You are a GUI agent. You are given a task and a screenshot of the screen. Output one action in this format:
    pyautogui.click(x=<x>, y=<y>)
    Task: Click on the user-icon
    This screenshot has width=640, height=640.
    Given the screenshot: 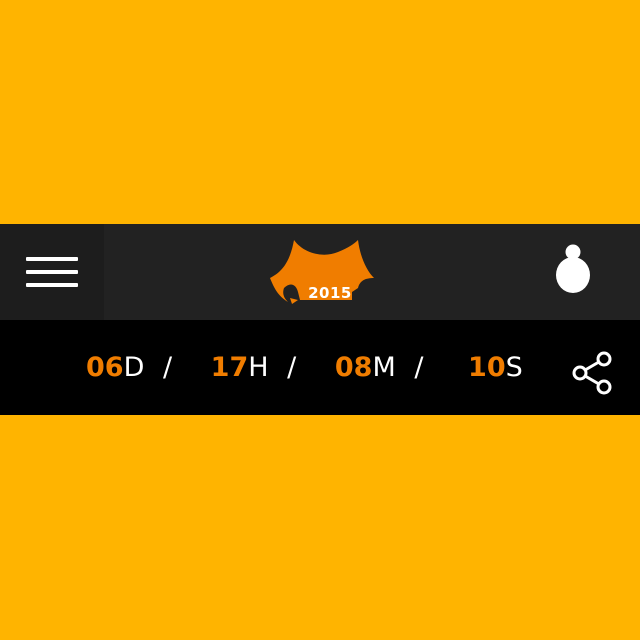 What is the action you would take?
    pyautogui.click(x=573, y=268)
    